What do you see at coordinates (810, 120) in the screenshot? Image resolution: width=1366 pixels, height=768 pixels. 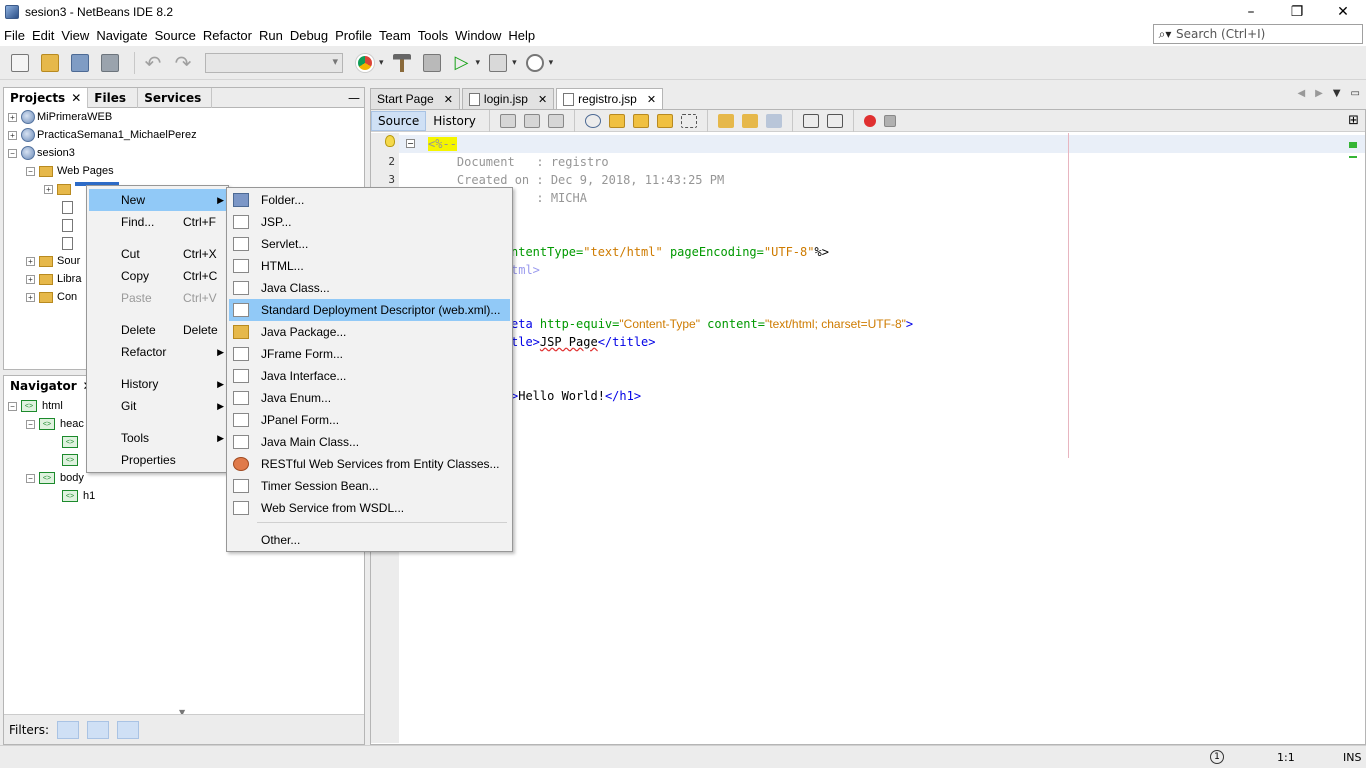 I see `shift-left-icon` at bounding box center [810, 120].